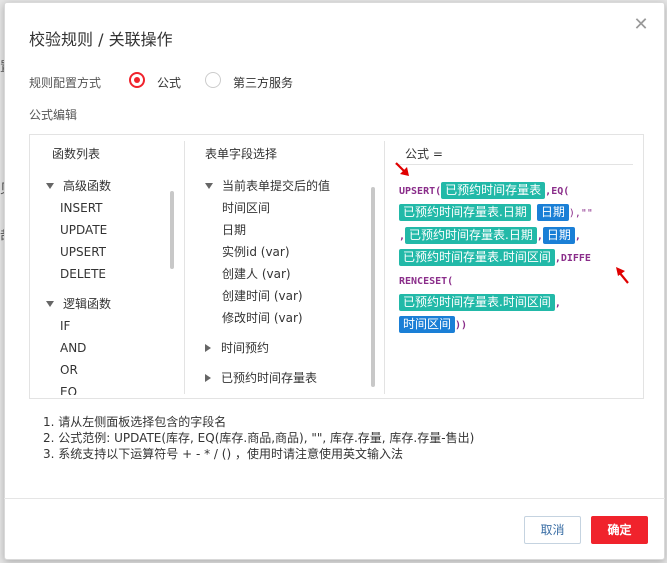 Image resolution: width=667 pixels, height=563 pixels. I want to click on radio-formula-label: 公式, so click(169, 82).